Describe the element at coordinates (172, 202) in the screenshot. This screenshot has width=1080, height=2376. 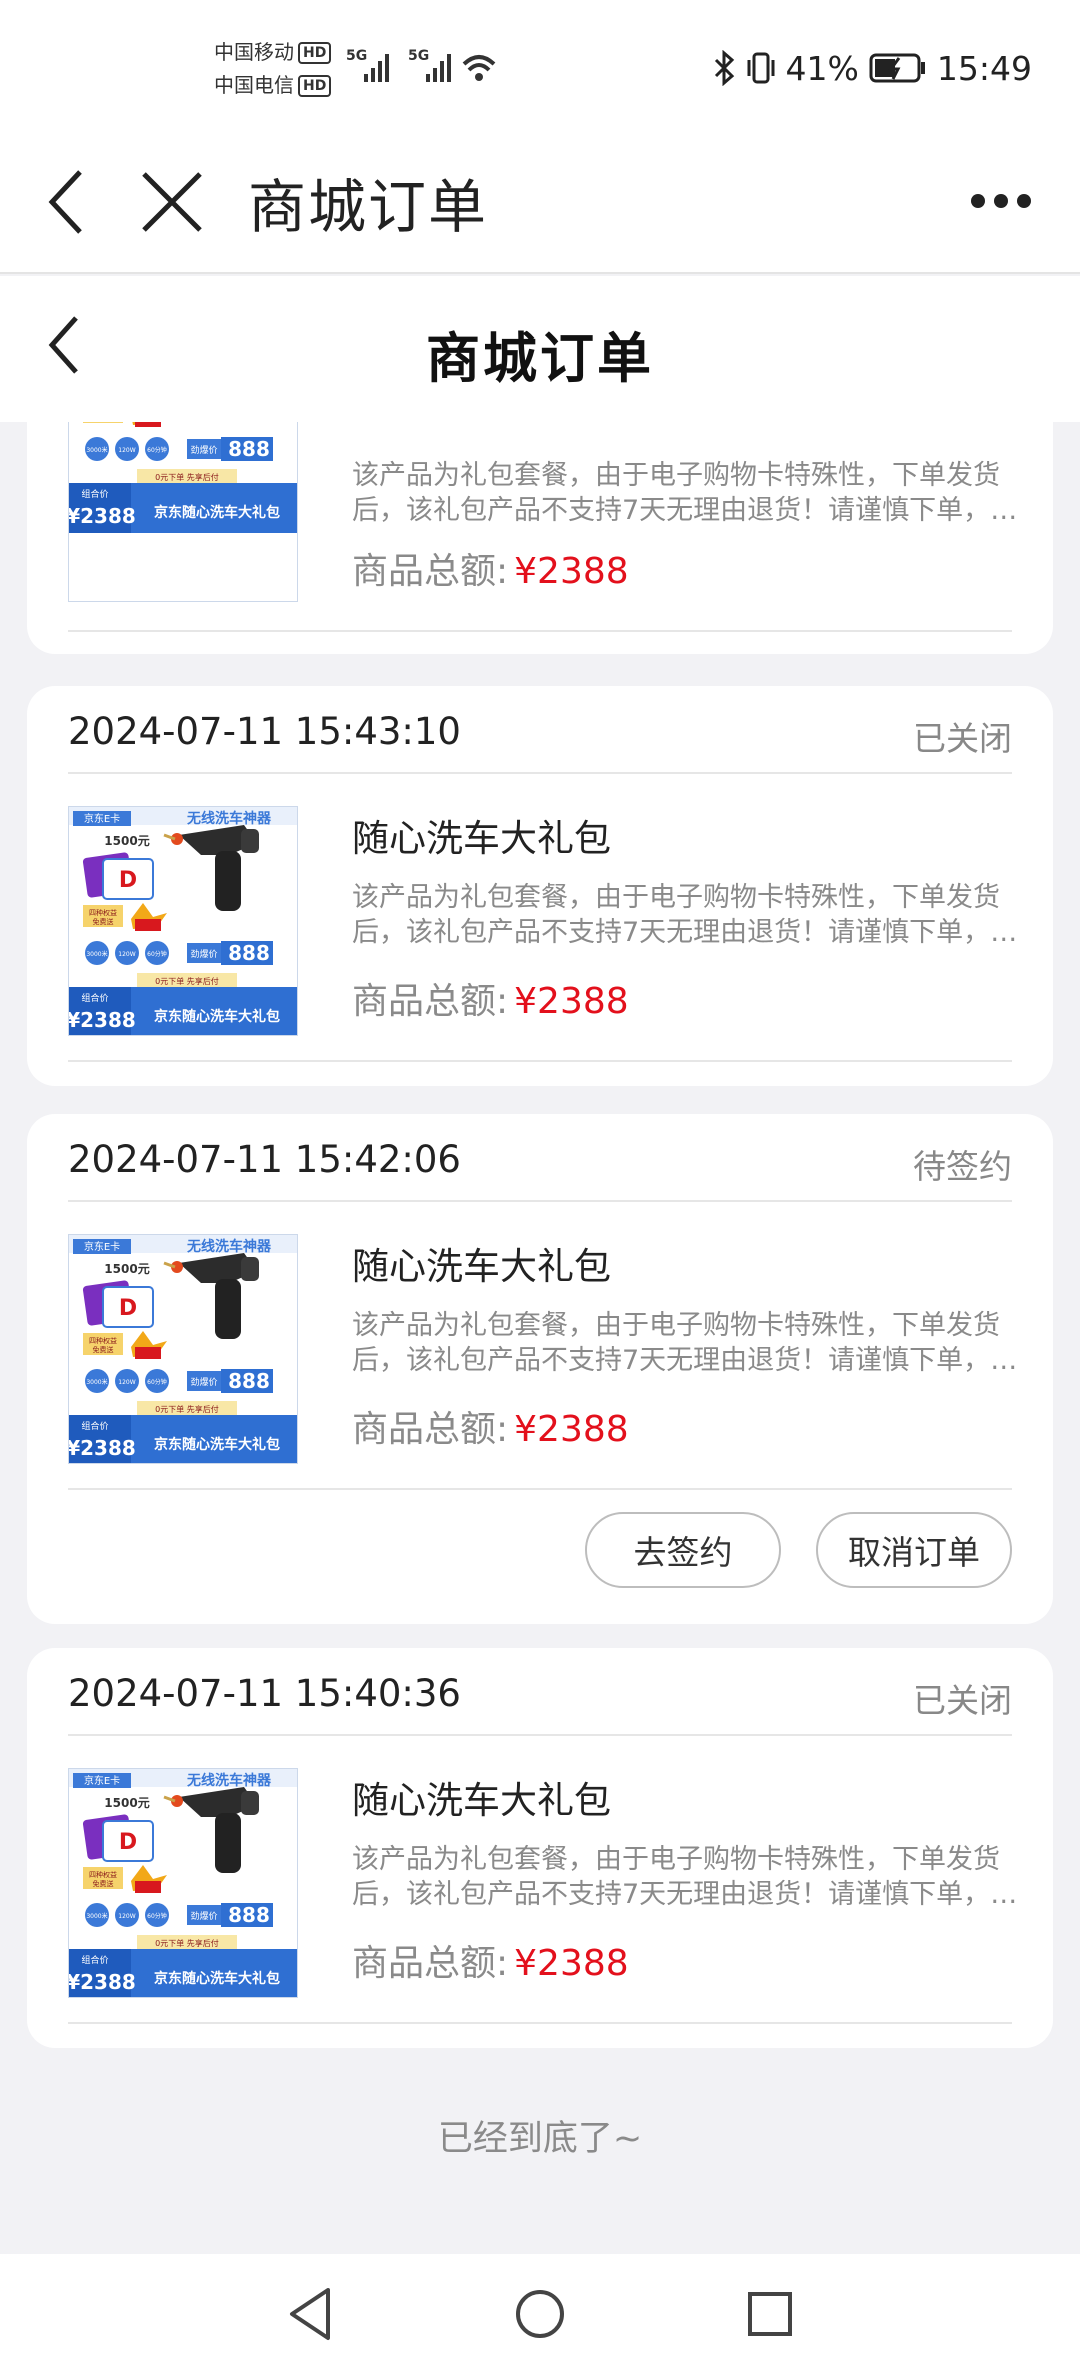
I see `close-icon` at that location.